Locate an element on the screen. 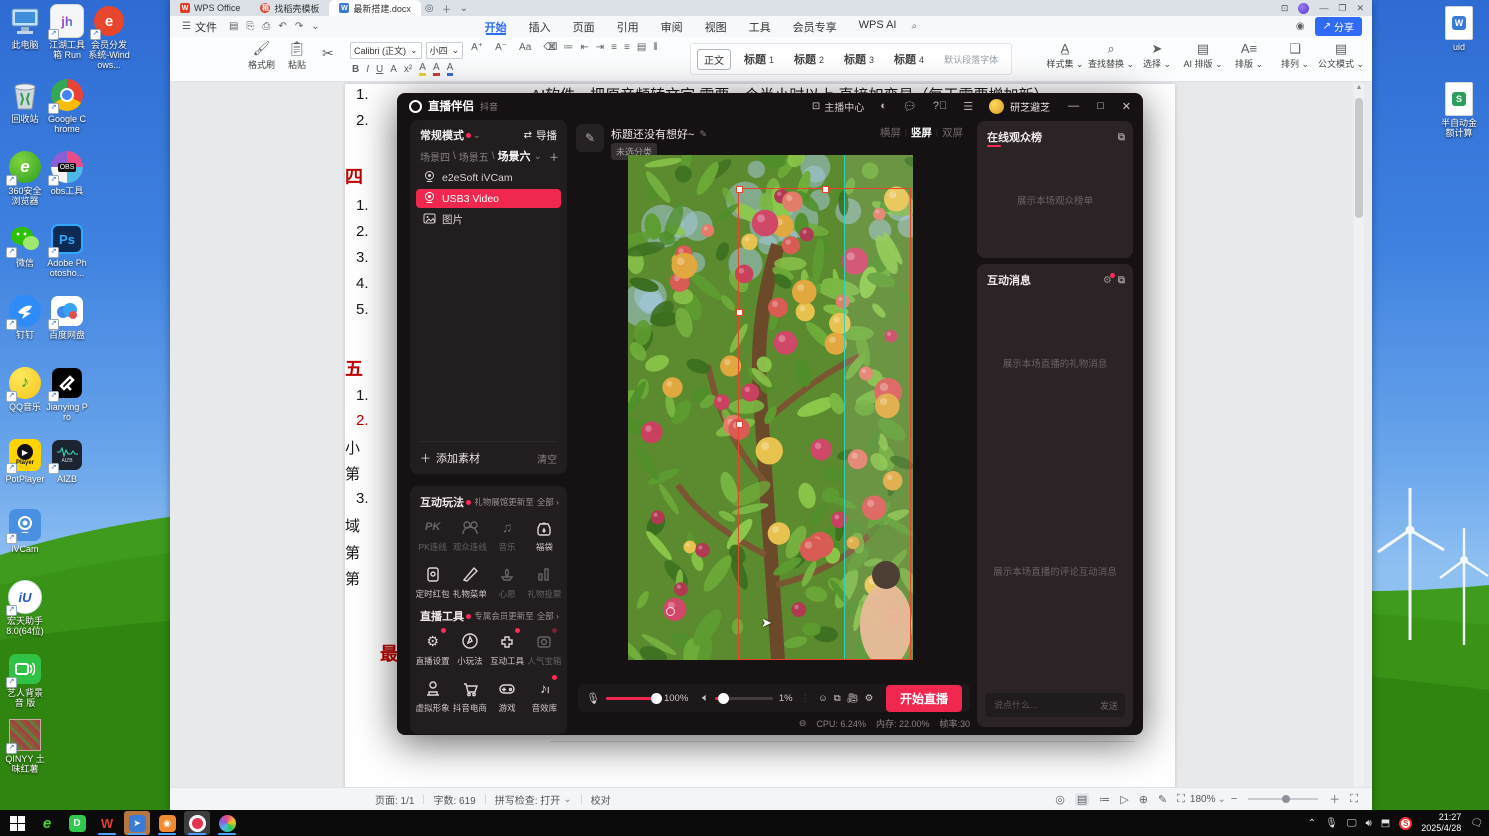  style-chip: 标题 4 is located at coordinates (909, 59).